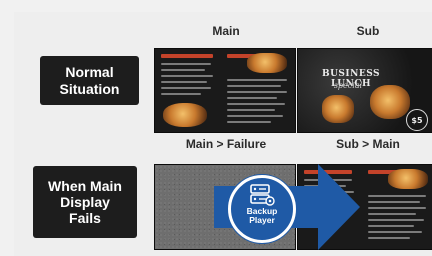 Image resolution: width=432 pixels, height=256 pixels. Describe the element at coordinates (262, 195) in the screenshot. I see `server-icon` at that location.